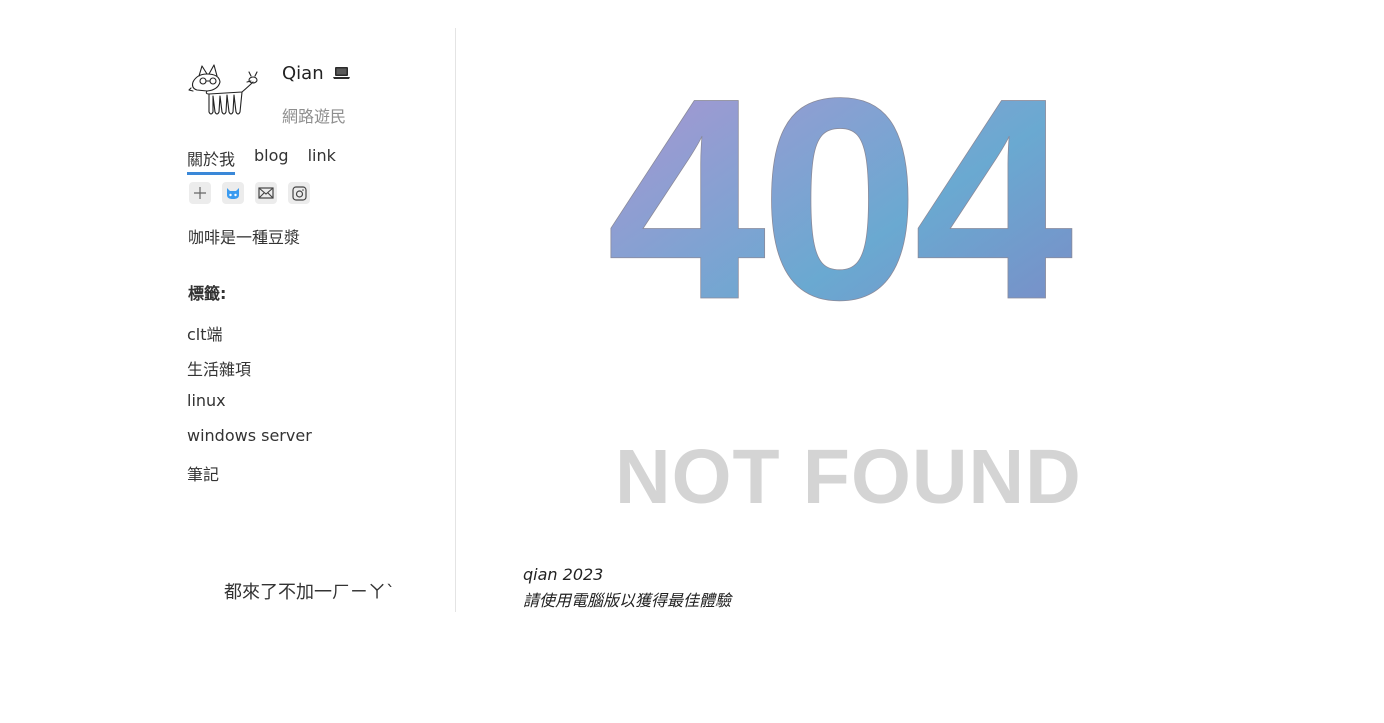 This screenshot has height=723, width=1384. I want to click on nav-link-about: 關於我, so click(211, 160).